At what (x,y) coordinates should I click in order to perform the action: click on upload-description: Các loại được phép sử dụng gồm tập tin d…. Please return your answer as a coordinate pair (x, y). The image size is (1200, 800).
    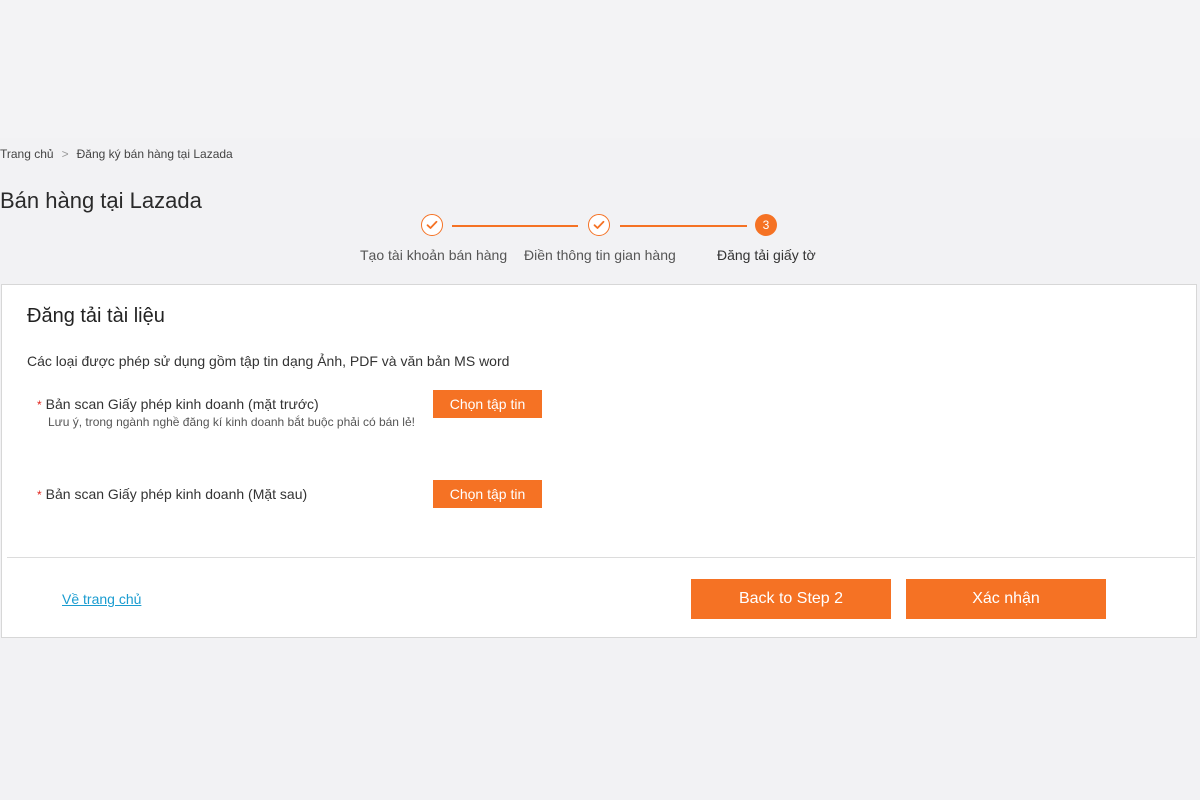
    Looking at the image, I should click on (268, 361).